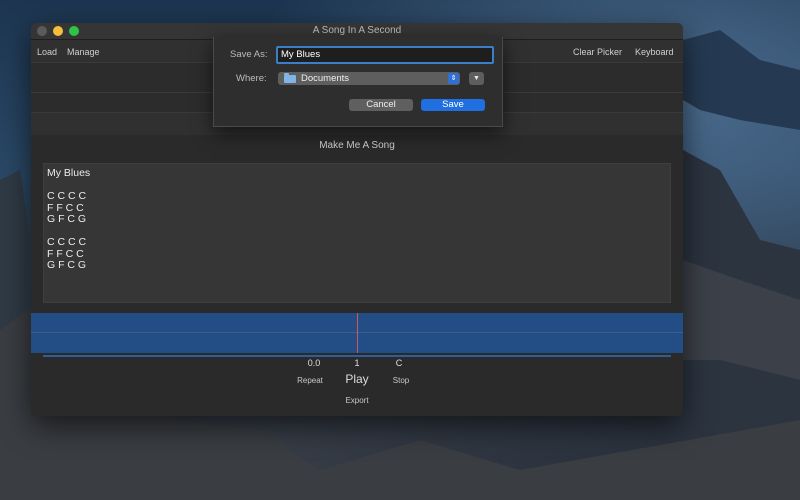  What do you see at coordinates (654, 52) in the screenshot?
I see `keyboard-button: Keyboard` at bounding box center [654, 52].